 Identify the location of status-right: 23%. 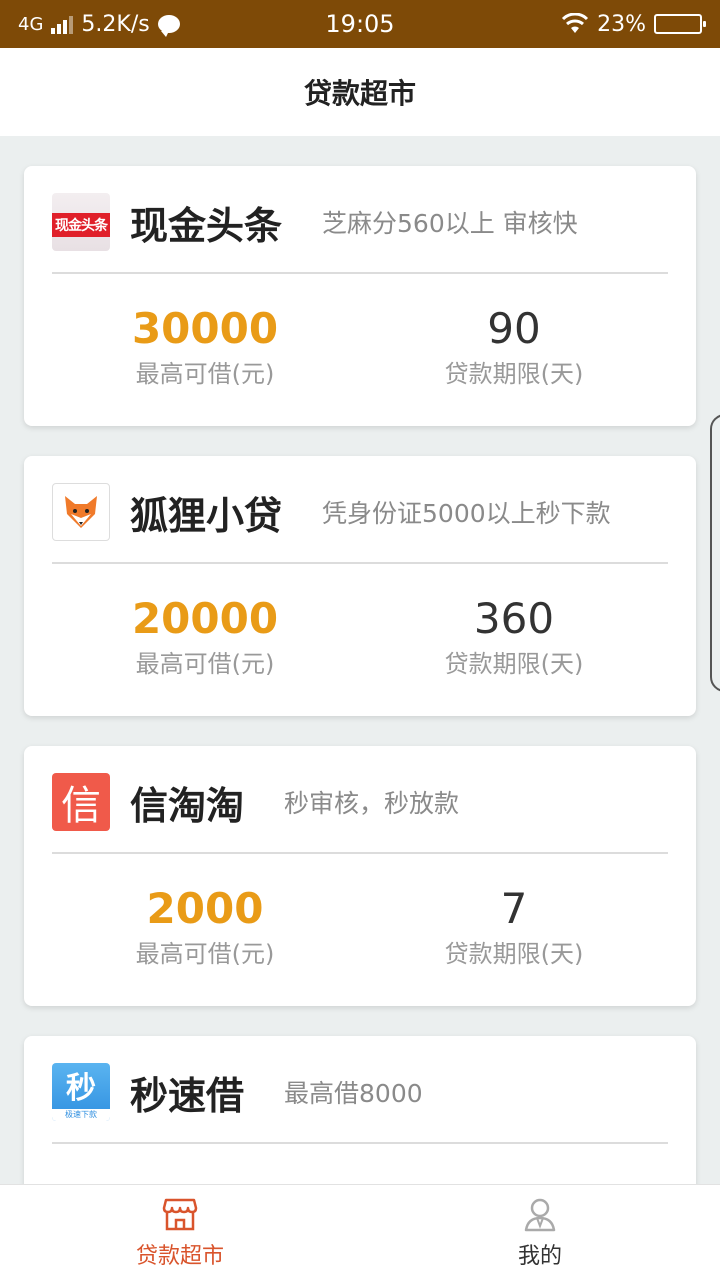
(633, 24).